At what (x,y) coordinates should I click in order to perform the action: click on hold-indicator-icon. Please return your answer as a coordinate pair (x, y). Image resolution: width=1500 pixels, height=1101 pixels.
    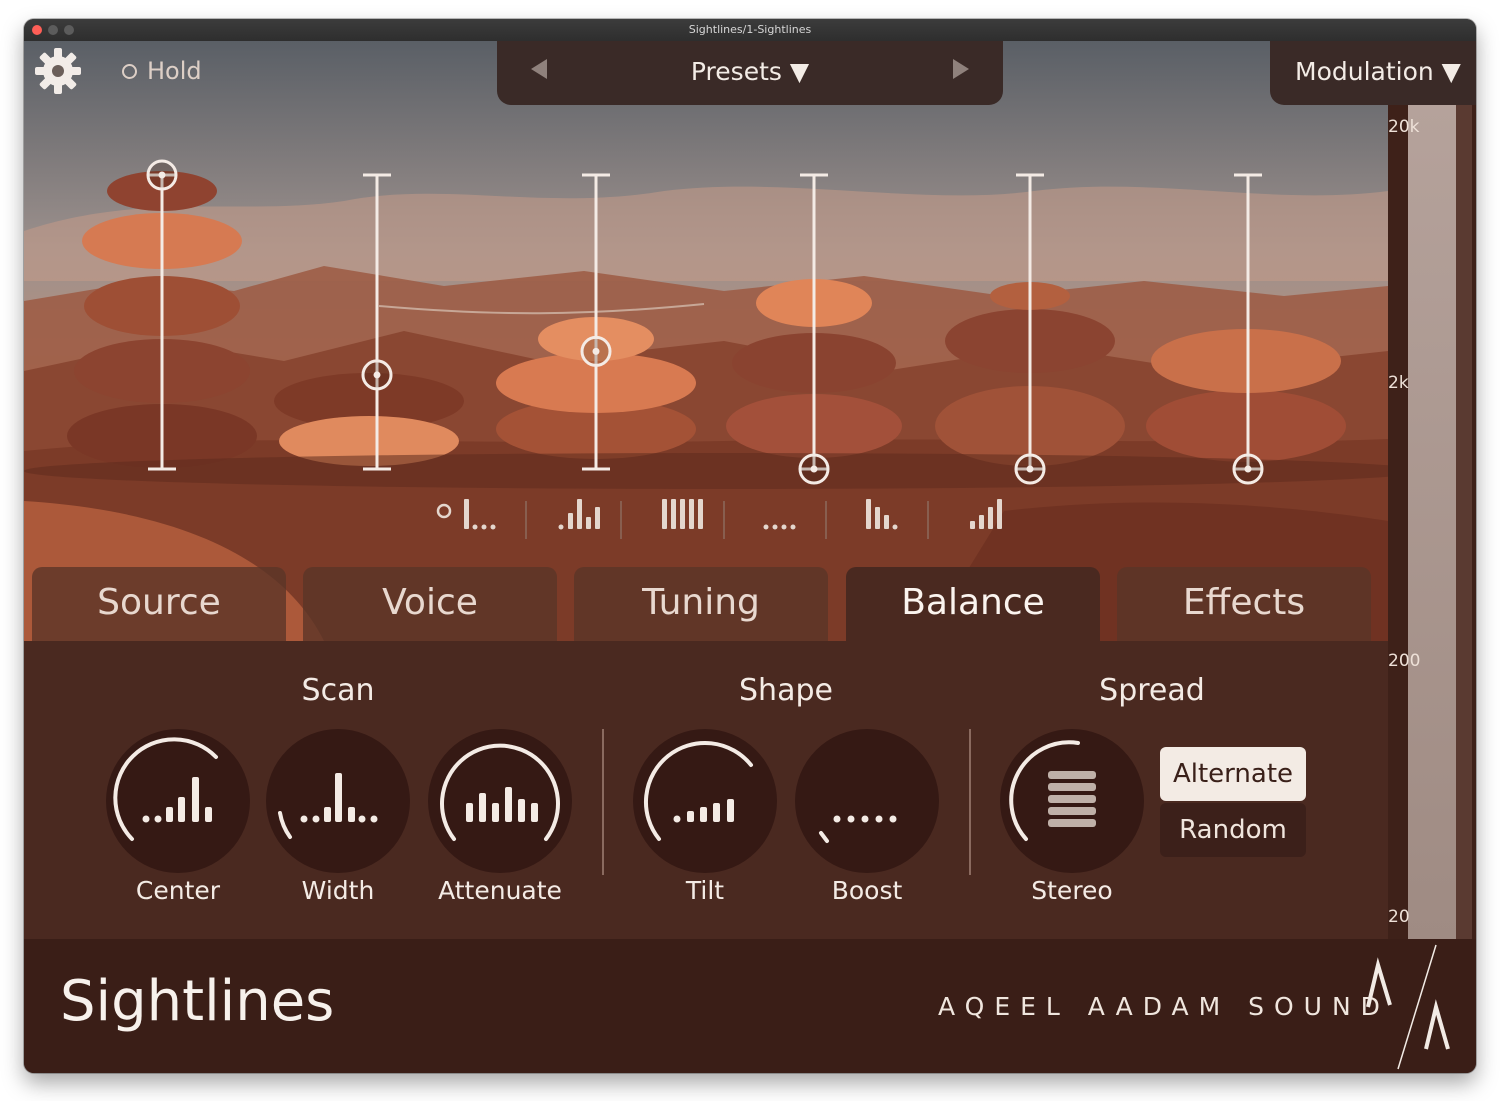
    Looking at the image, I should click on (129, 71).